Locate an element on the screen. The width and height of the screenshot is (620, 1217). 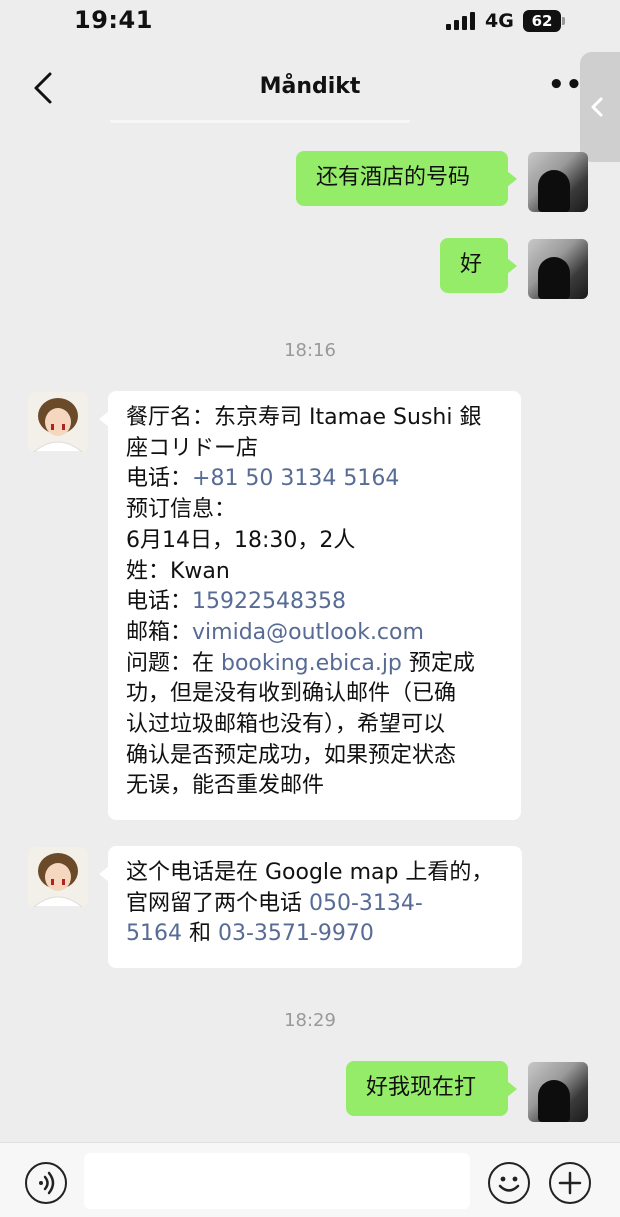
message-line: 预订信息： is located at coordinates (181, 510).